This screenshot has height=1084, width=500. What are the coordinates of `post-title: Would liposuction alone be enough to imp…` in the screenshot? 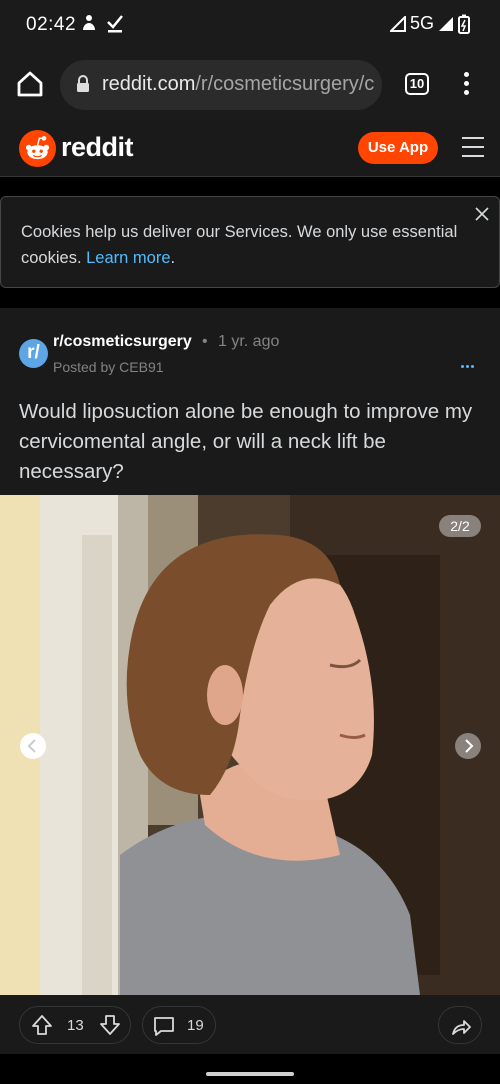 It's located at (252, 442).